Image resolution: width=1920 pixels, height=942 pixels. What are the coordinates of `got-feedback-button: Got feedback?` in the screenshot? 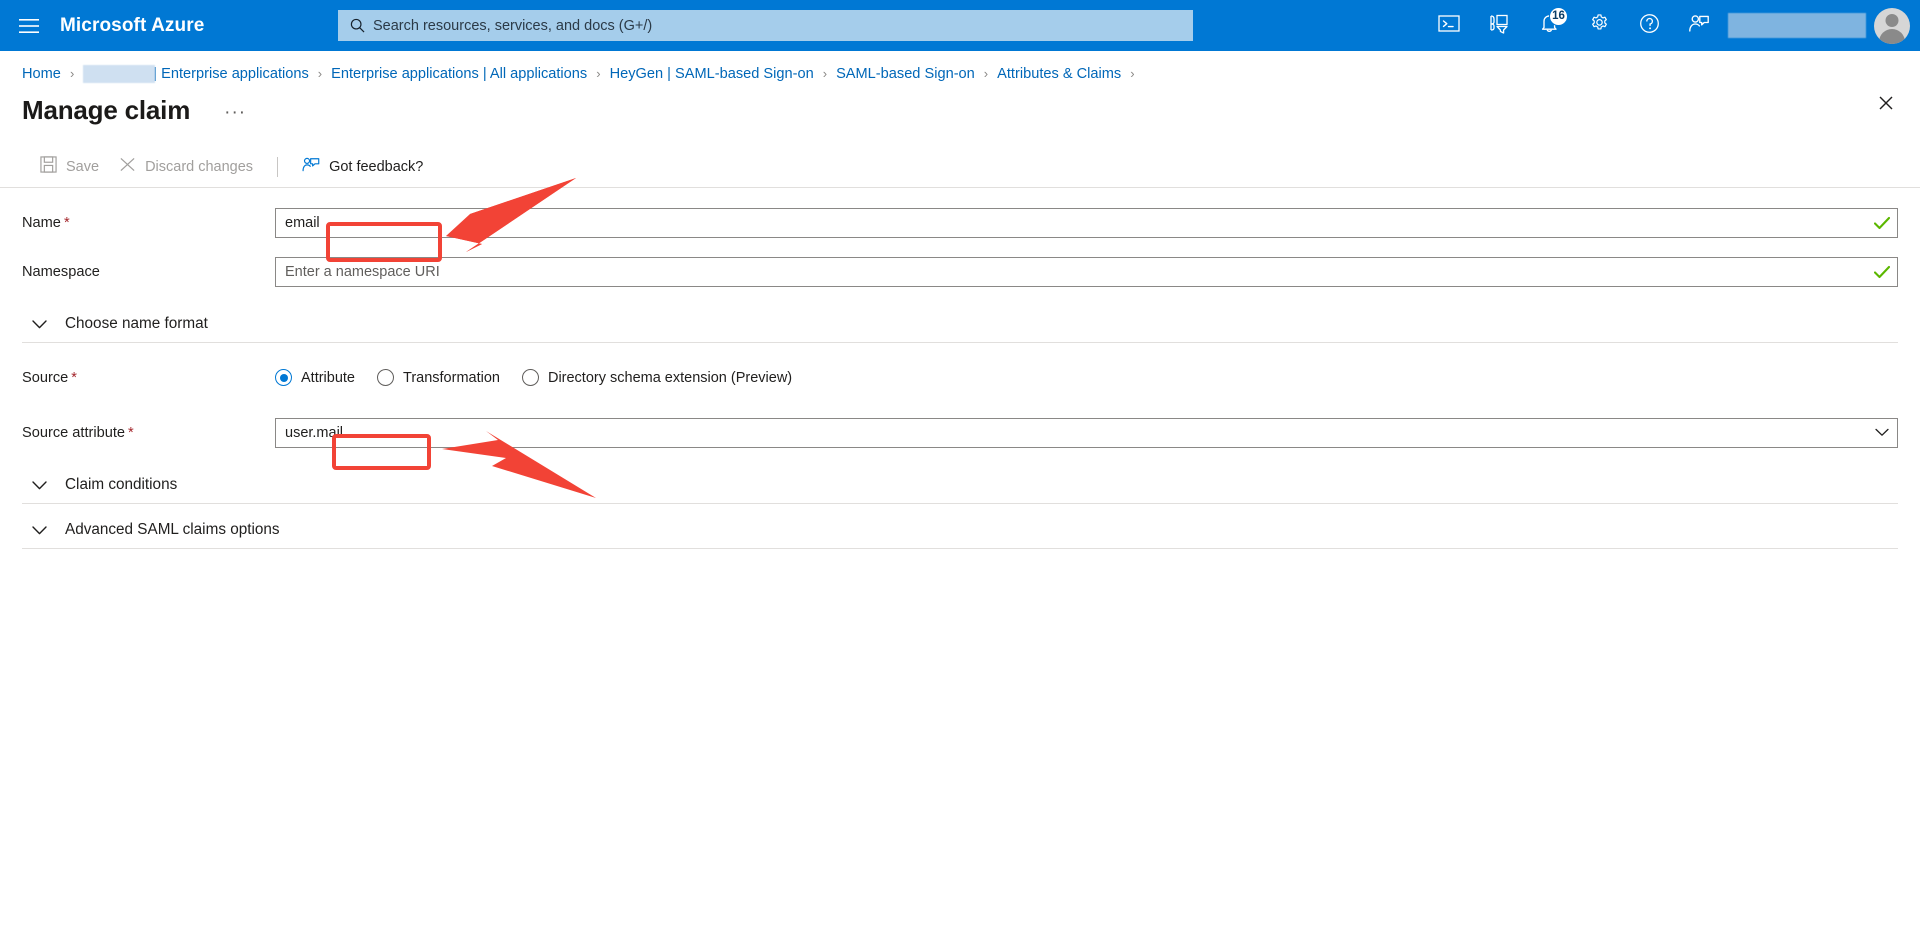 It's located at (362, 167).